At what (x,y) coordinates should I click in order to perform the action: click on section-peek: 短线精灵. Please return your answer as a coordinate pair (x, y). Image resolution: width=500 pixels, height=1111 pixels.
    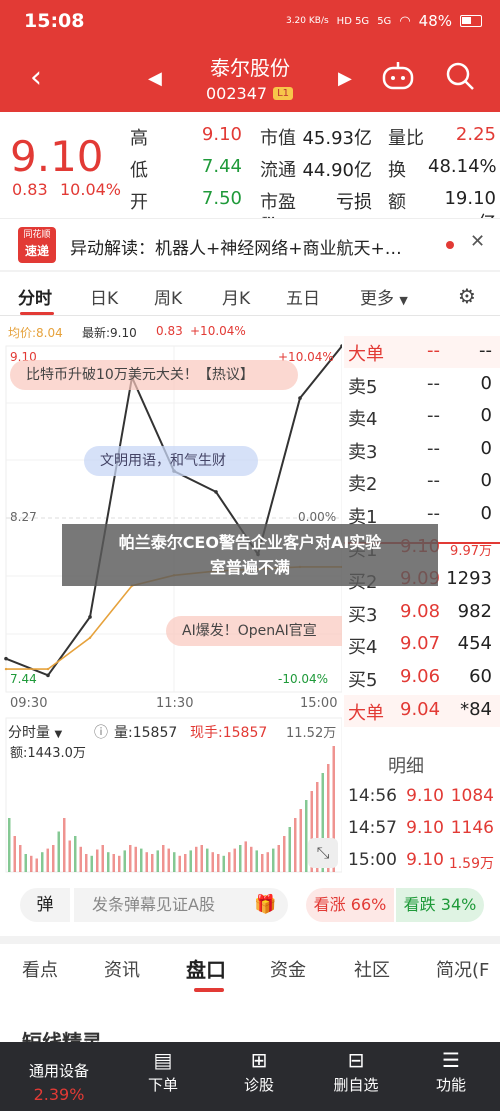
    Looking at the image, I should click on (250, 1024).